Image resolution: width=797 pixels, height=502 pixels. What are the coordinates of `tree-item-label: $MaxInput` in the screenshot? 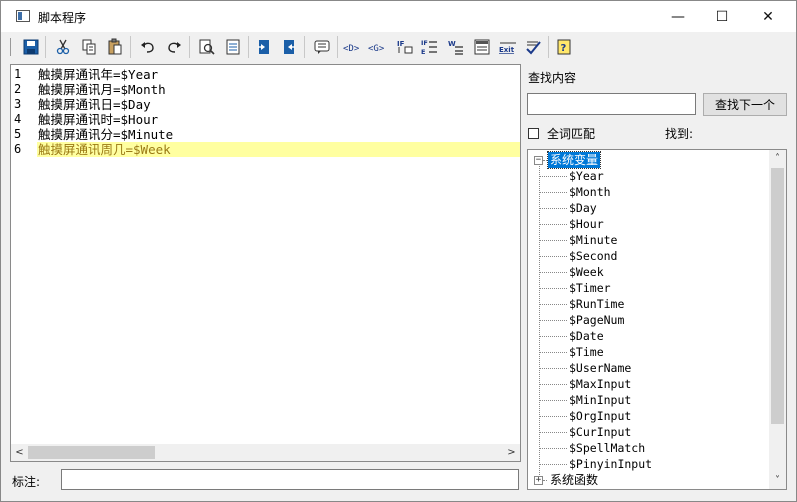 It's located at (600, 384).